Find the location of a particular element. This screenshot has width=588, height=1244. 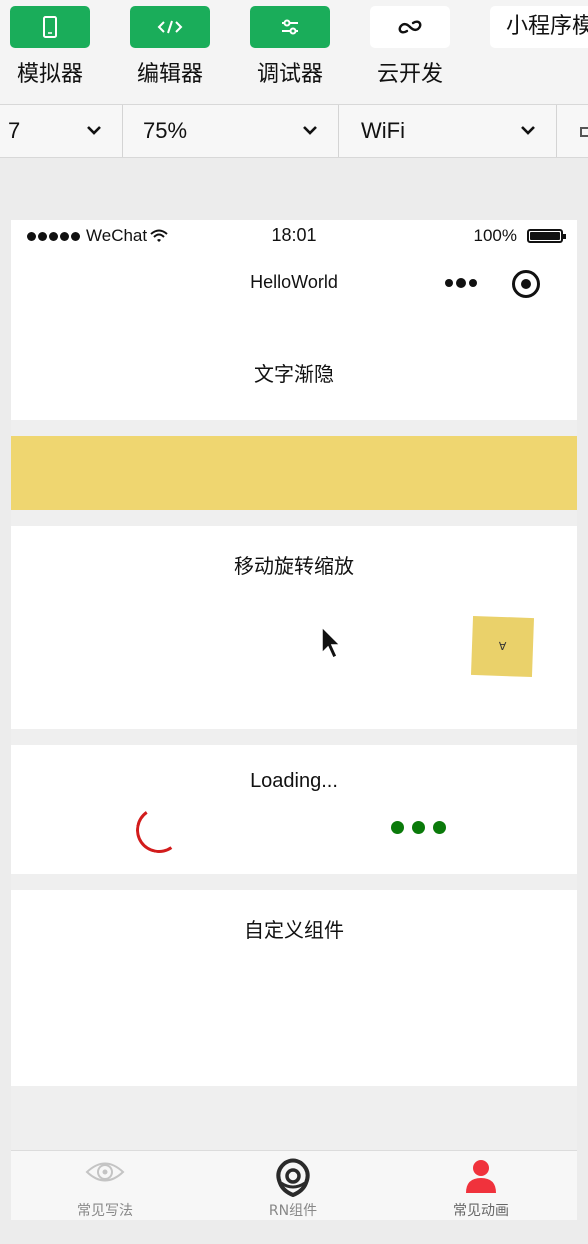

device-select: 7 is located at coordinates (61, 131).